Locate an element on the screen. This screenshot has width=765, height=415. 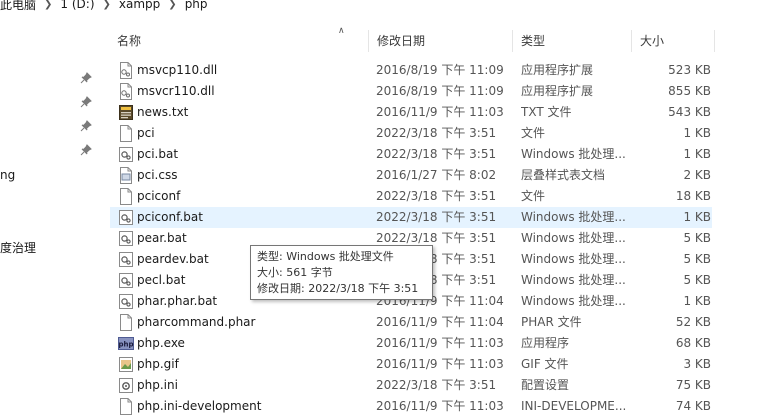
file-size: 855 KB is located at coordinates (689, 91).